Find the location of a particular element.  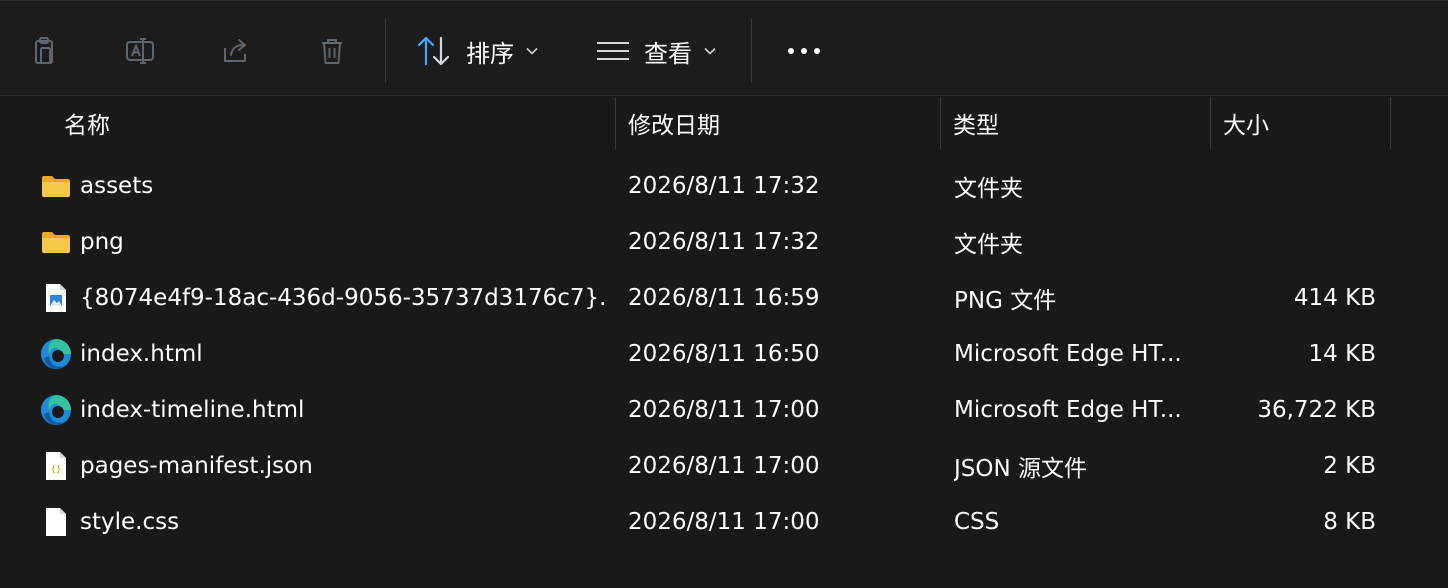

file-name: png is located at coordinates (102, 242).